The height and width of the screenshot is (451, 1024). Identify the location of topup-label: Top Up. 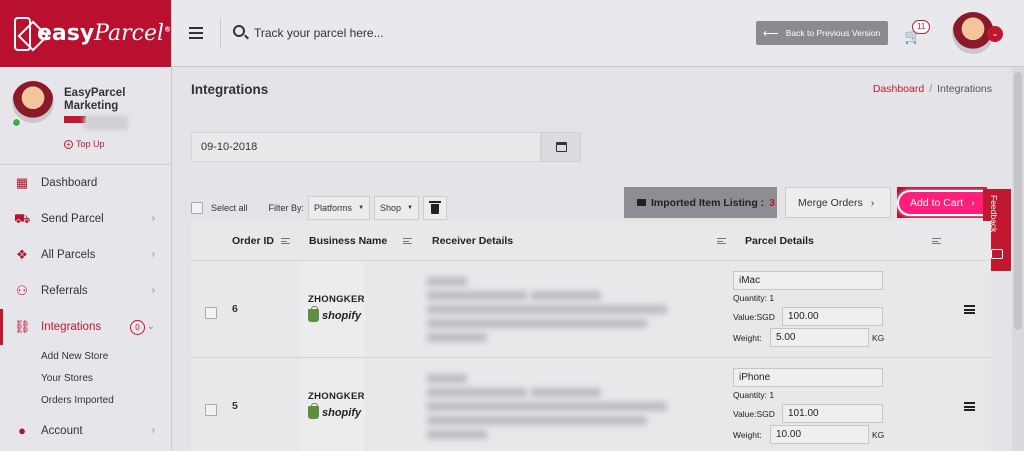
(90, 144).